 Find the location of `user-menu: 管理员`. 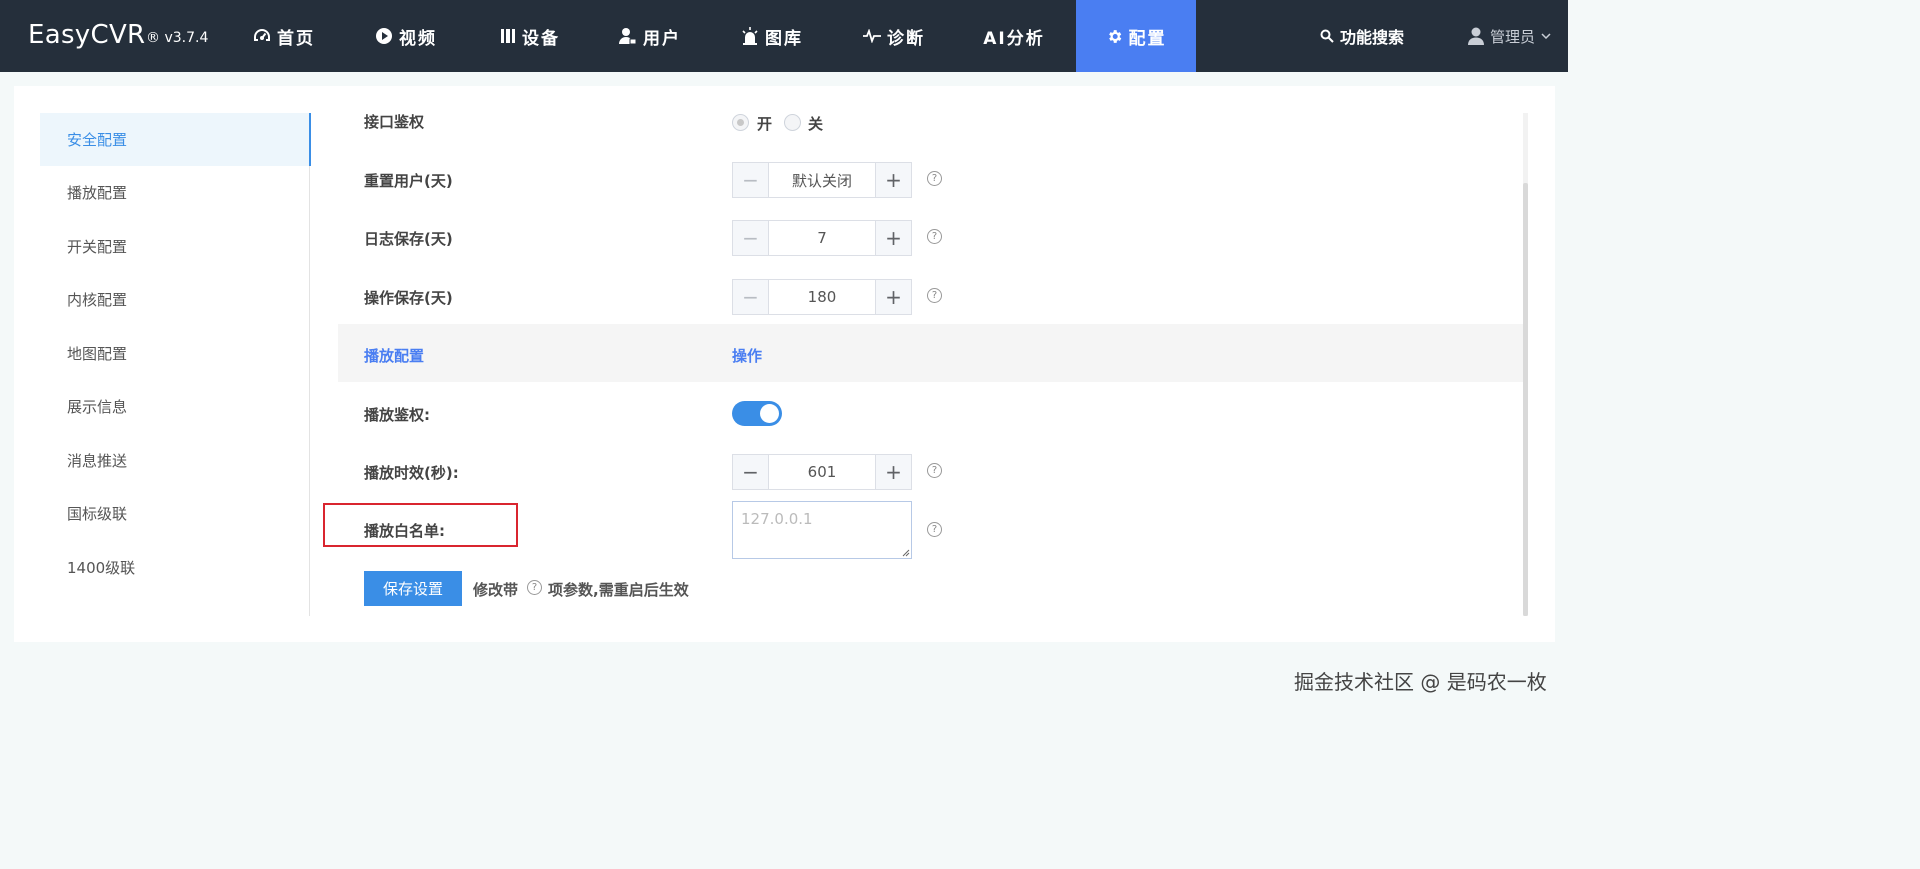

user-menu: 管理员 is located at coordinates (1512, 36).